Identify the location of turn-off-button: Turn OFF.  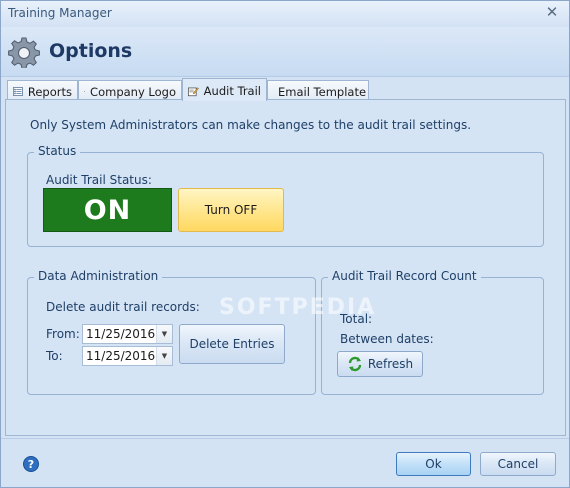
(231, 210).